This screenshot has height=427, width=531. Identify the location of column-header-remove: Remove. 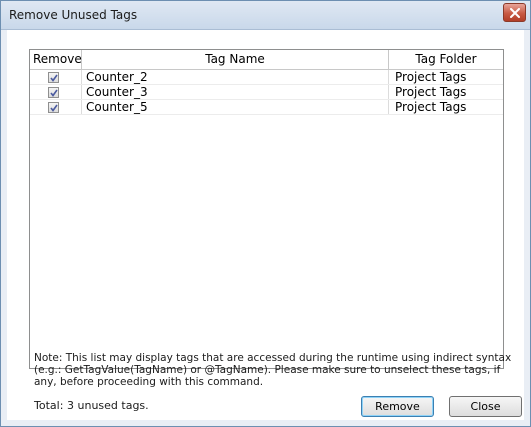
(56, 59).